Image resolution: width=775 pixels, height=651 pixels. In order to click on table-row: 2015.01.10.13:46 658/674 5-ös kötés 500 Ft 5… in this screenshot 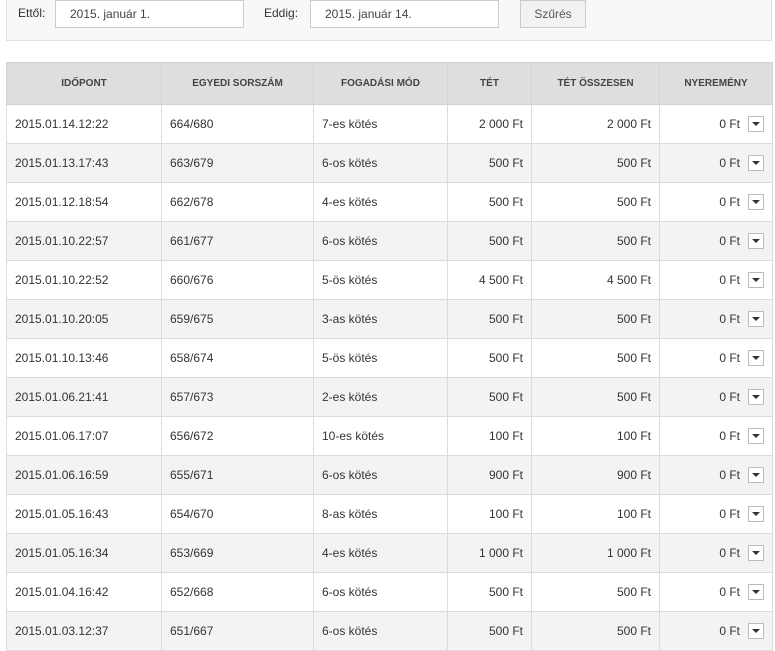, I will do `click(389, 358)`.